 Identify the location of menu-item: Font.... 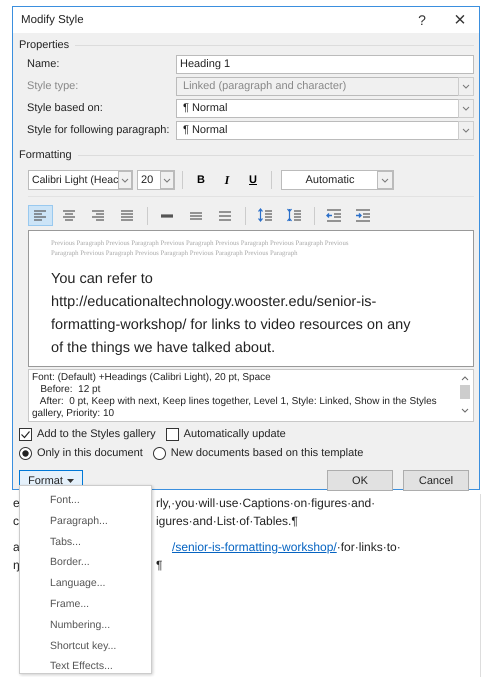
(85, 500).